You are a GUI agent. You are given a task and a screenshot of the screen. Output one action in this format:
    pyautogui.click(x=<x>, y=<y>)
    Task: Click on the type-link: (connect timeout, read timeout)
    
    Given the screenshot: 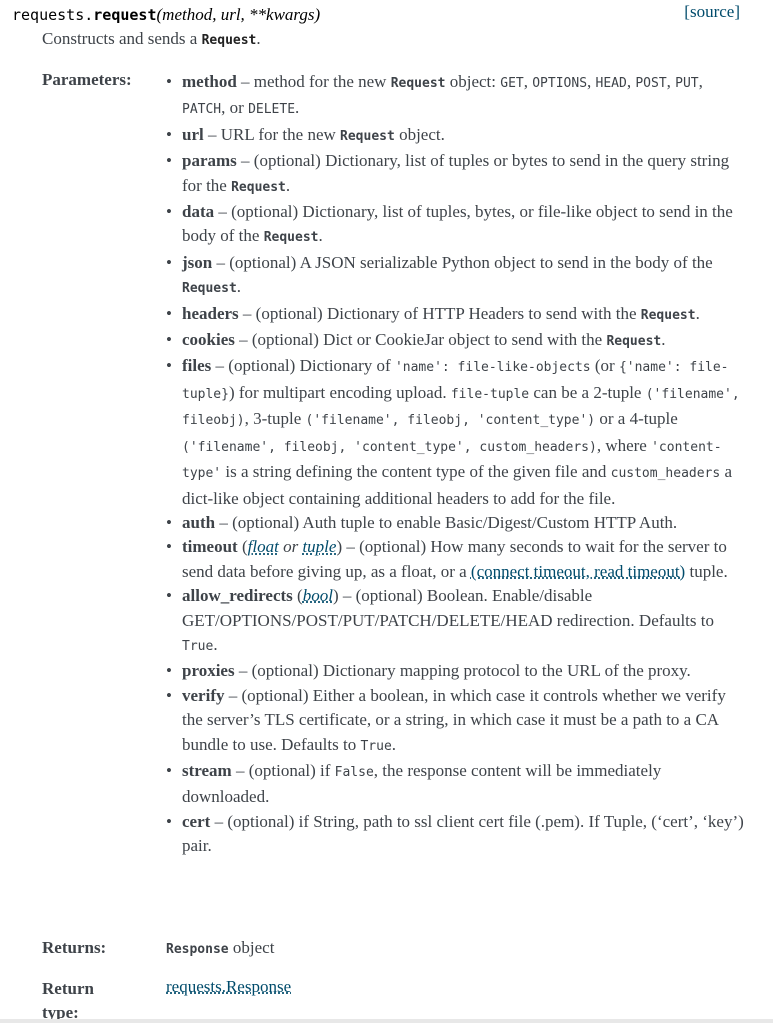 What is the action you would take?
    pyautogui.click(x=578, y=571)
    